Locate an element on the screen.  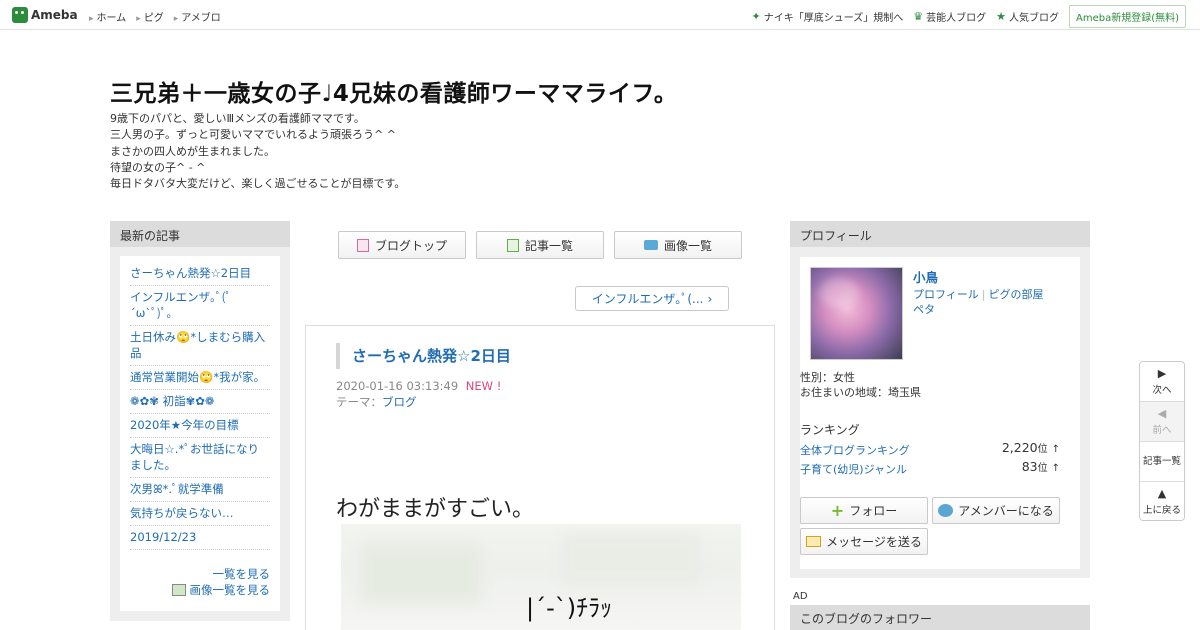
ranking-number: 83 is located at coordinates (1029, 466).